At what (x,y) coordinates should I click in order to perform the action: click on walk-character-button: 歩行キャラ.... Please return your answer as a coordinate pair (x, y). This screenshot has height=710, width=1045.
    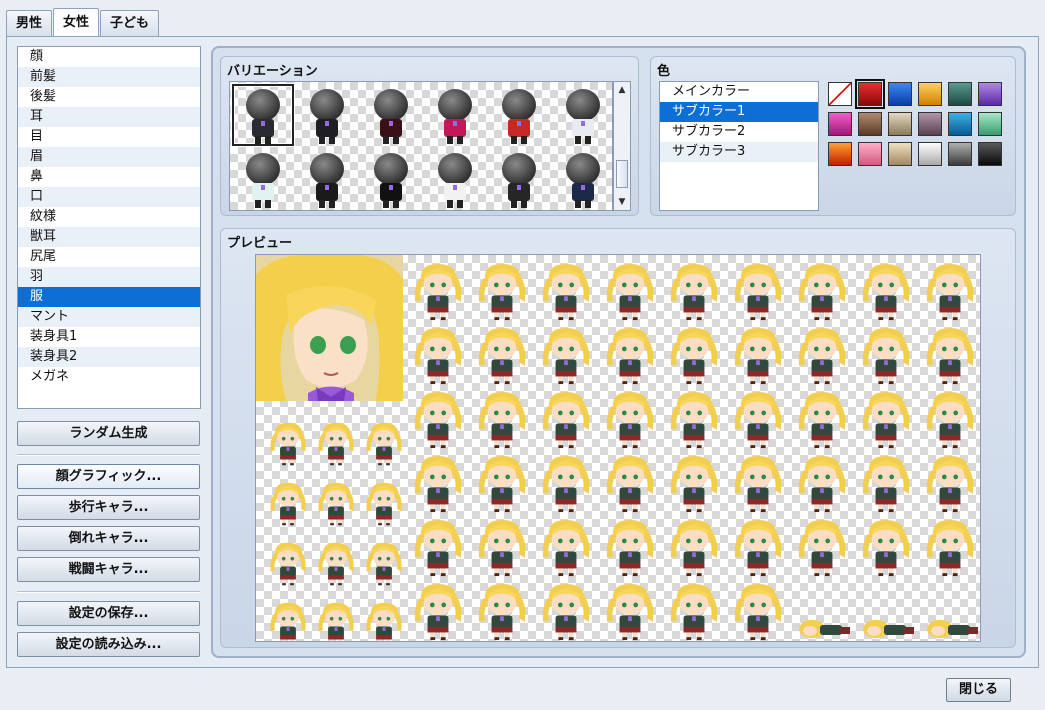
    Looking at the image, I should click on (108, 507).